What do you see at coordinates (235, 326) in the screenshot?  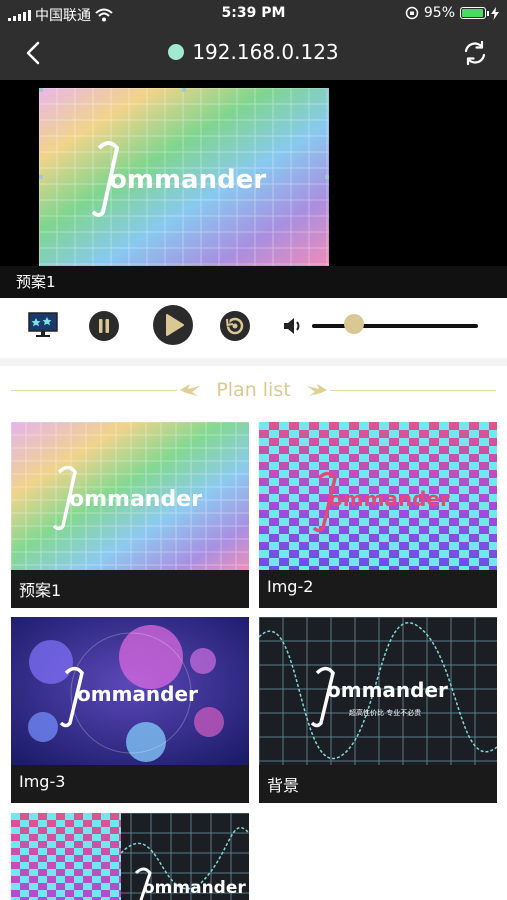 I see `replay-button` at bounding box center [235, 326].